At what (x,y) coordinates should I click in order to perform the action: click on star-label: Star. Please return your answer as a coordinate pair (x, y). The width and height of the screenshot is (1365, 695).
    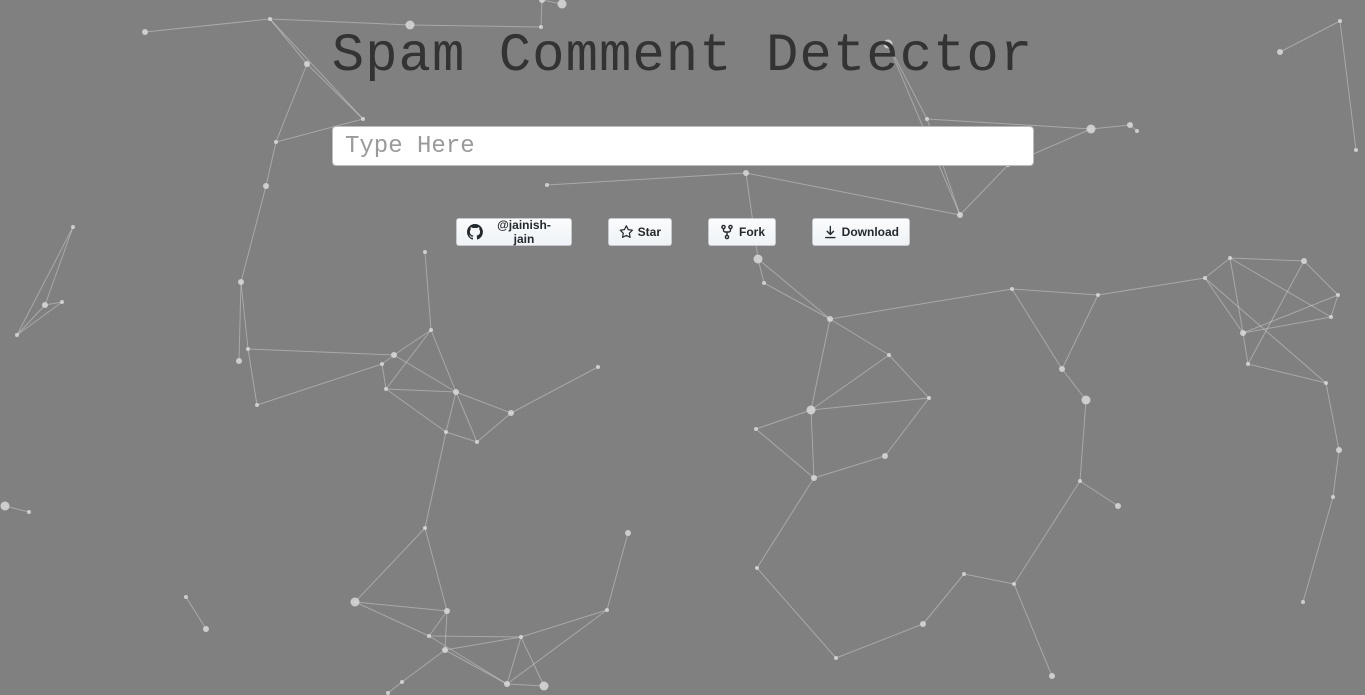
    Looking at the image, I should click on (649, 232).